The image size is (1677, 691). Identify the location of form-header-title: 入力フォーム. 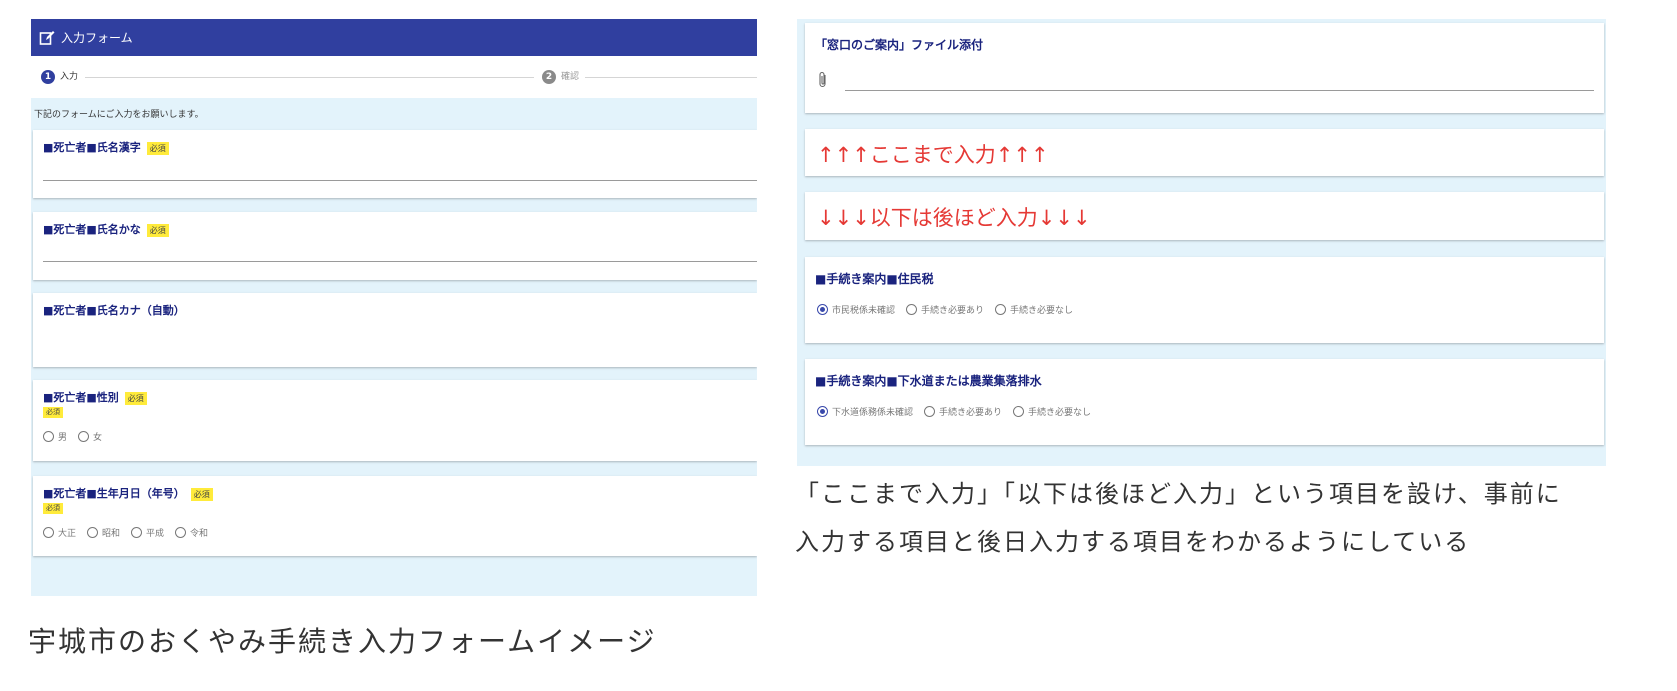
(97, 38).